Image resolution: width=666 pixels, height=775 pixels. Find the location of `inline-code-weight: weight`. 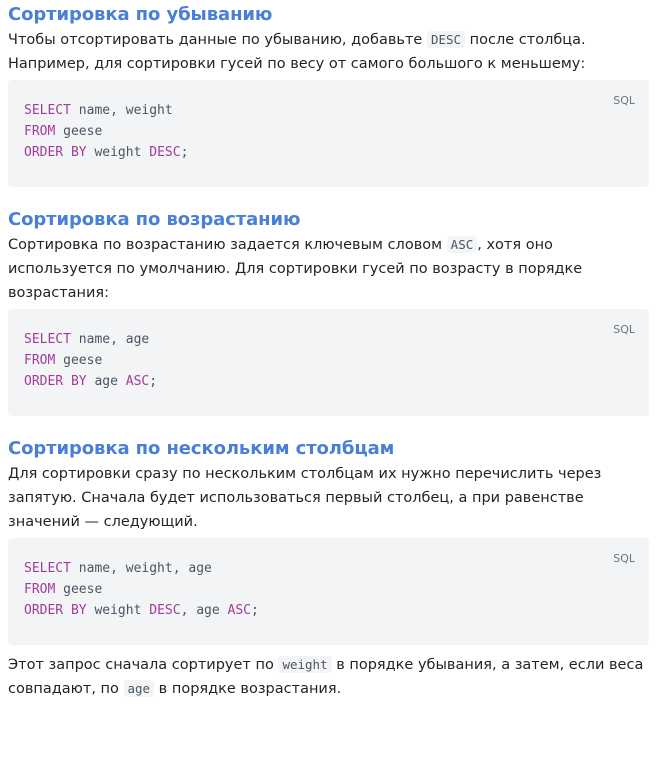

inline-code-weight: weight is located at coordinates (305, 664).